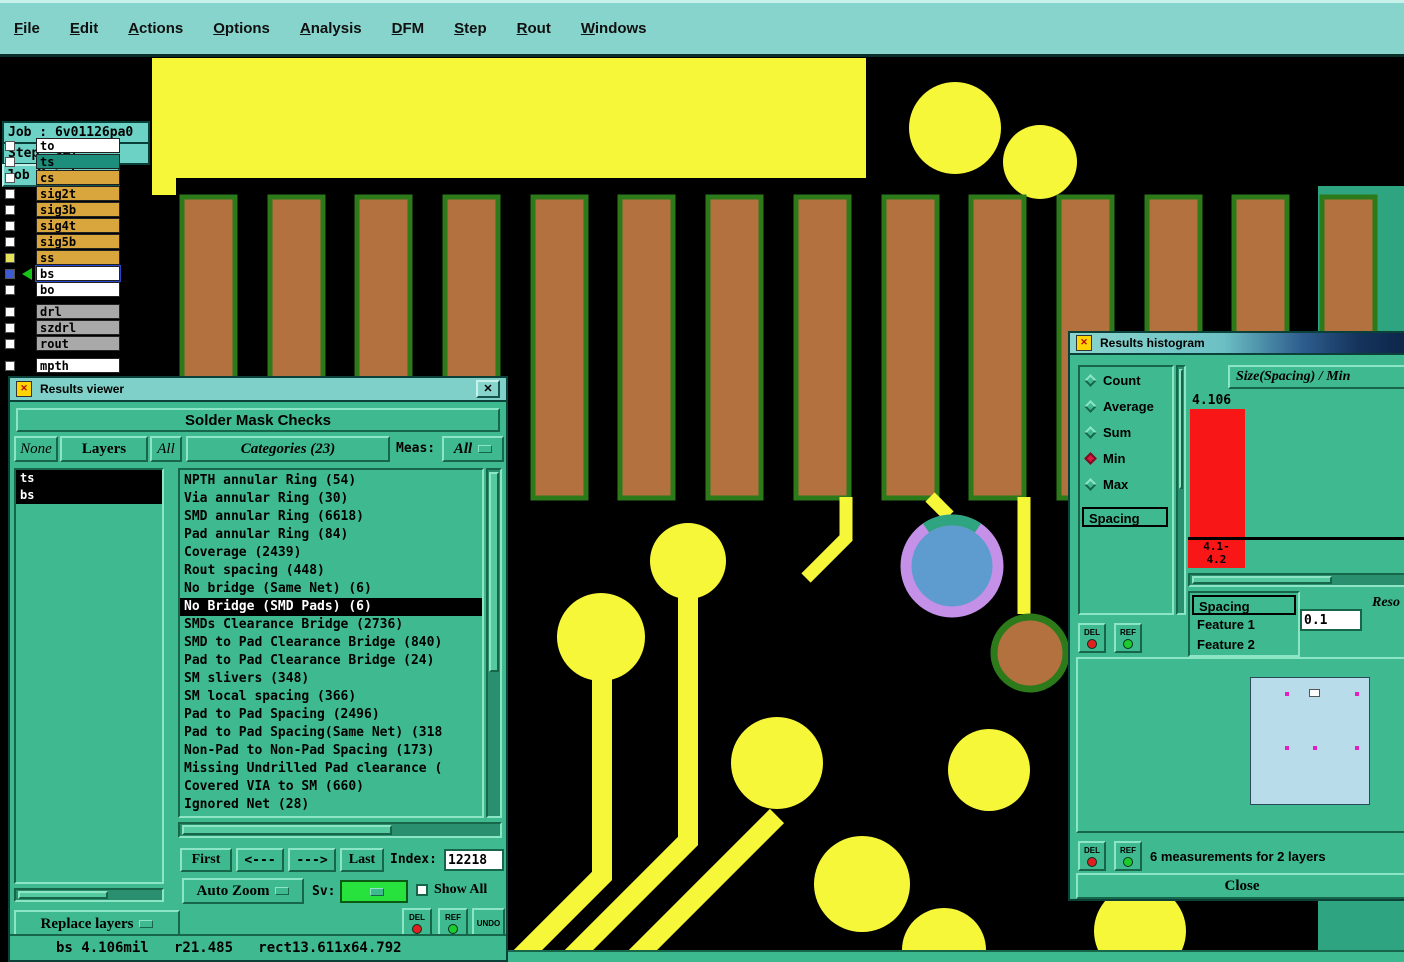 Image resolution: width=1404 pixels, height=962 pixels. I want to click on category-item: Missing Undrilled Pad clearance (, so click(331, 769).